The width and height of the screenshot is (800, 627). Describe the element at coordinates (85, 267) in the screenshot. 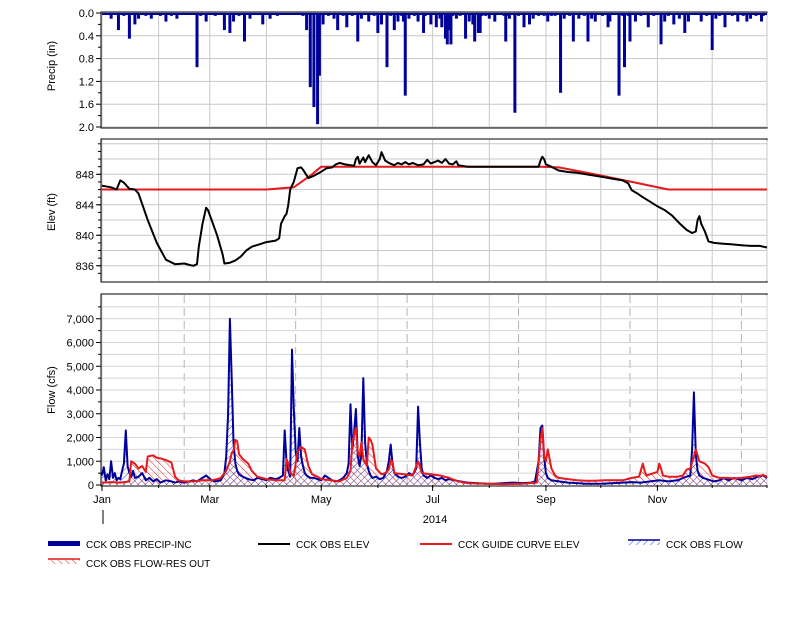

I see `elev-y-tick-label: 836` at that location.